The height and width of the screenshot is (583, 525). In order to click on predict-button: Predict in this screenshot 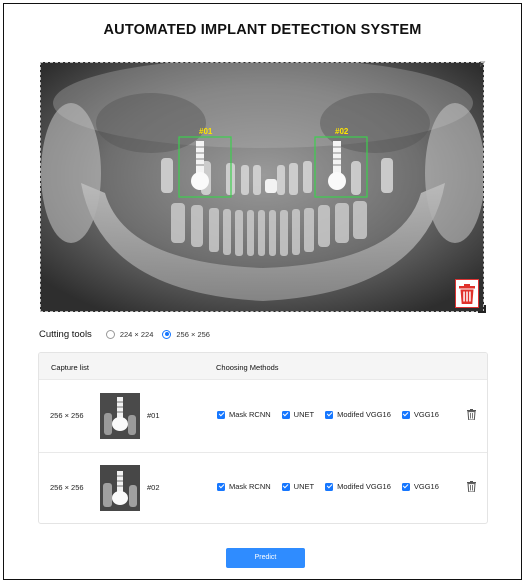, I will do `click(265, 558)`.